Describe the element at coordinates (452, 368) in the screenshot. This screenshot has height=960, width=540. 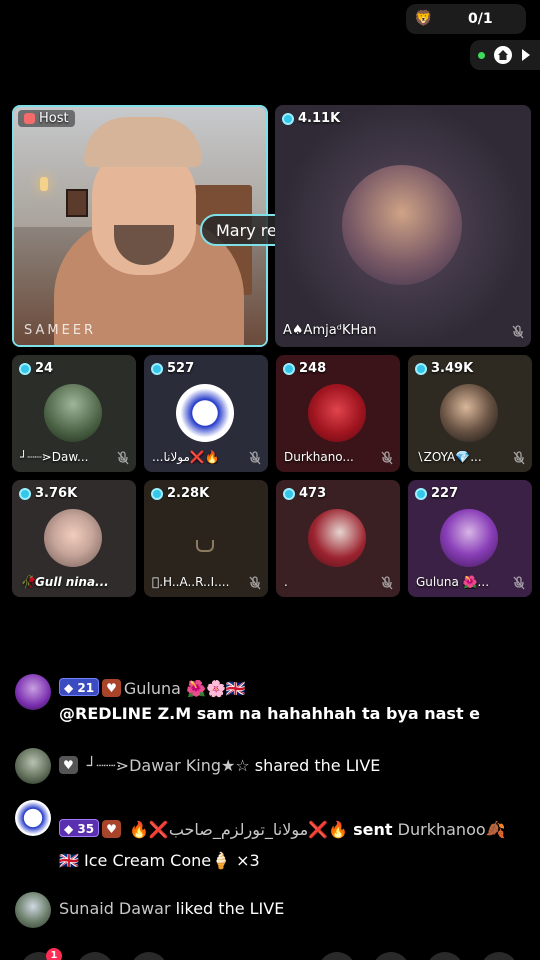
I see `guest-count: 3.49K` at that location.